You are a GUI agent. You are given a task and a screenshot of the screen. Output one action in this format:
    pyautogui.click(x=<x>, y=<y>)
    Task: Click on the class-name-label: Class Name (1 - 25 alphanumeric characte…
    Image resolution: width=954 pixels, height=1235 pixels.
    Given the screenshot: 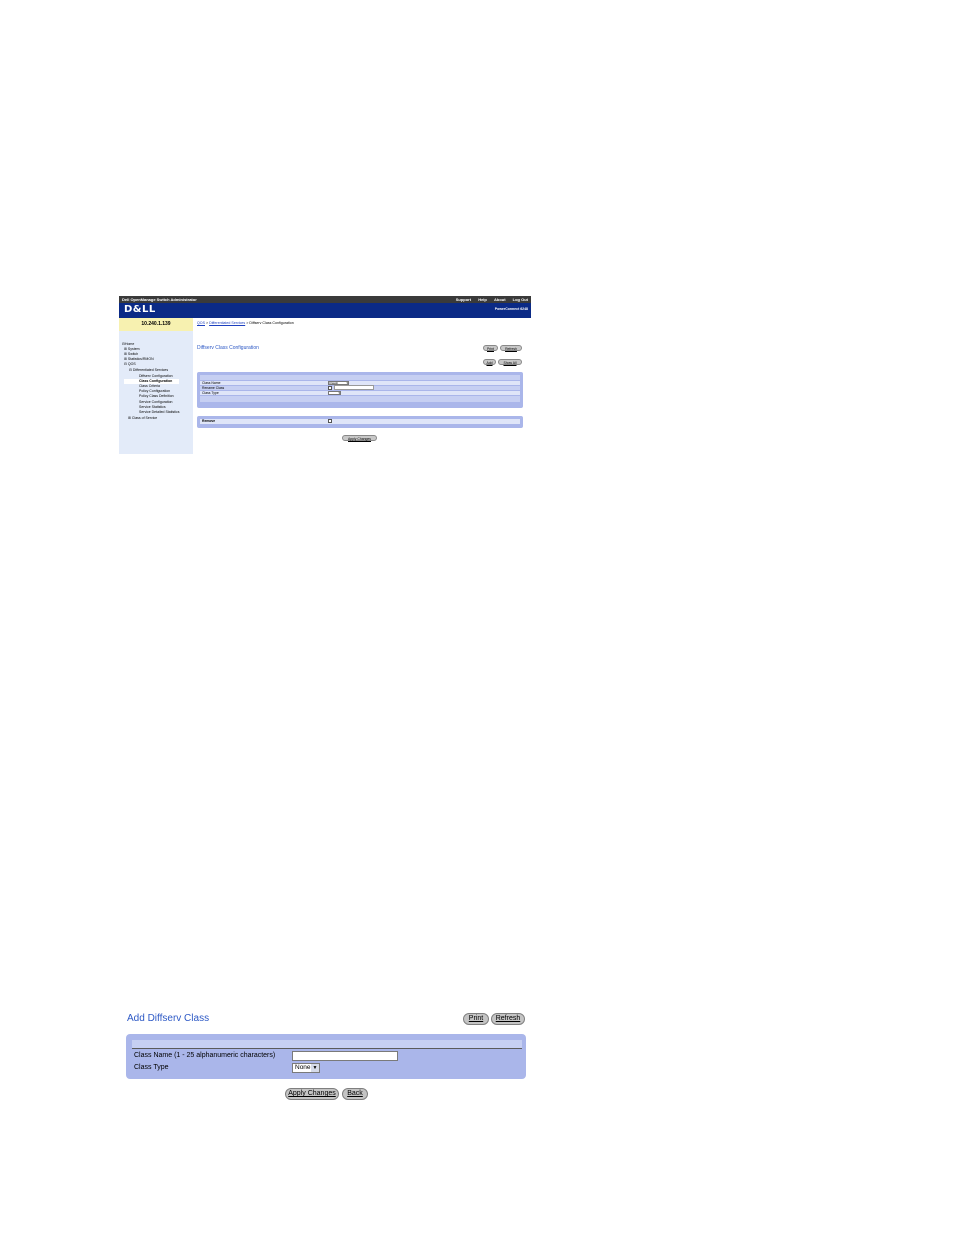 What is the action you would take?
    pyautogui.click(x=205, y=1055)
    